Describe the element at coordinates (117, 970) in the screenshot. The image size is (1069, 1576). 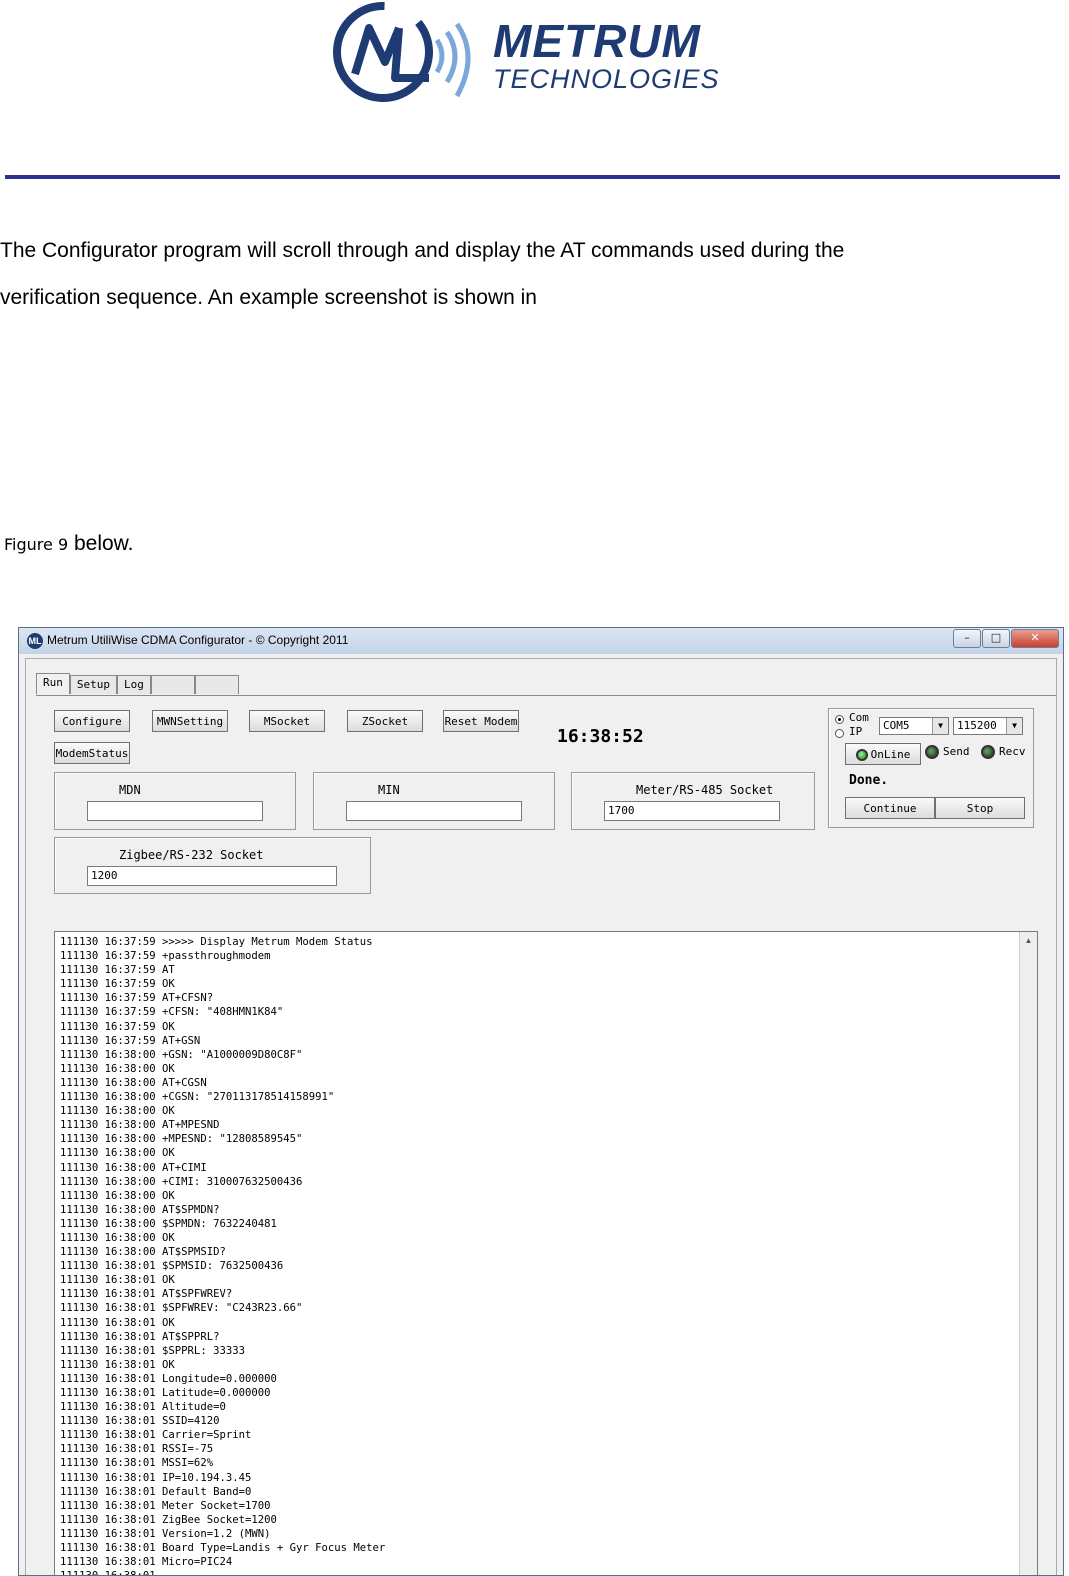
I see `log-line: 111130 16:37:59 AT` at that location.